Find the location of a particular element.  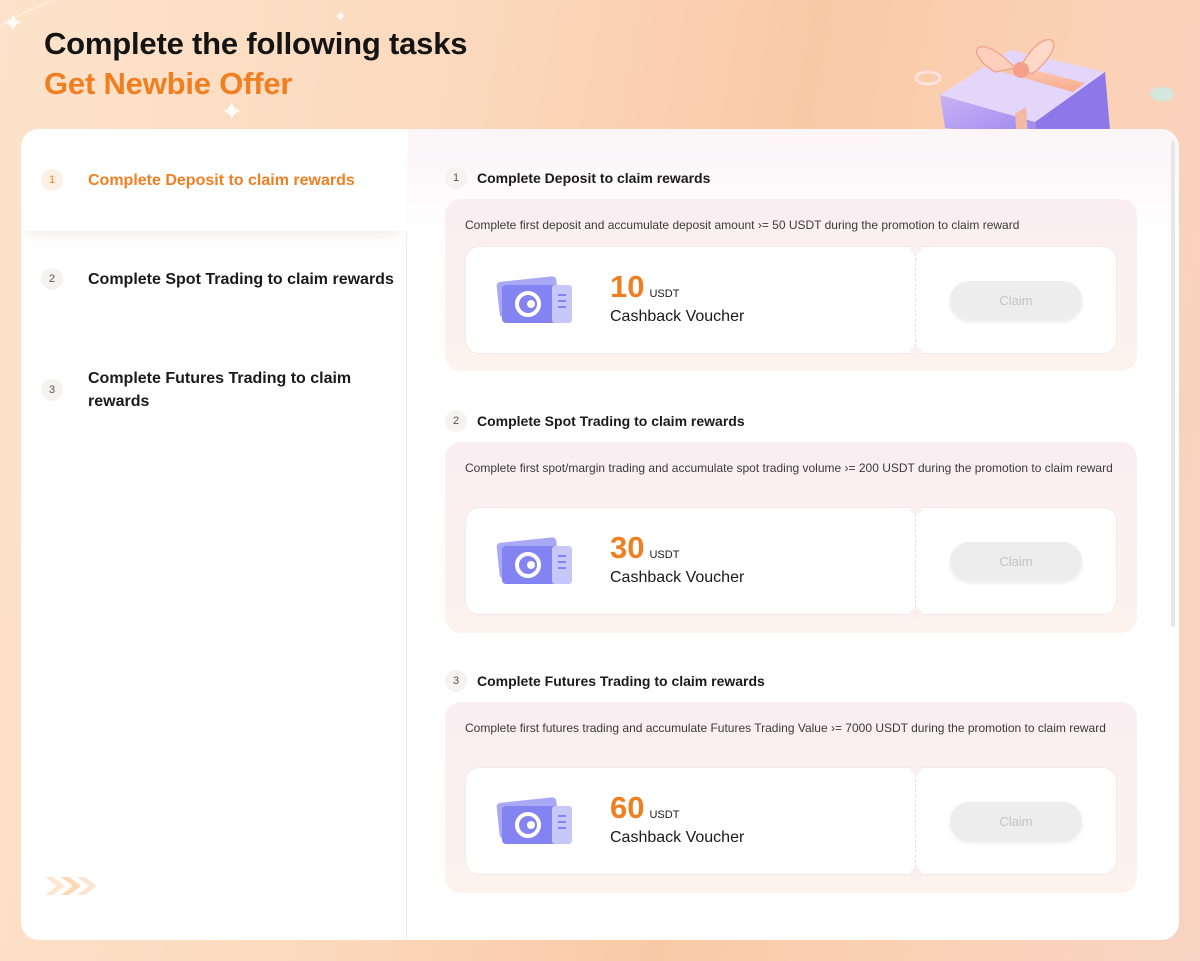

voucher-amount: 60 USDT is located at coordinates (644, 808).